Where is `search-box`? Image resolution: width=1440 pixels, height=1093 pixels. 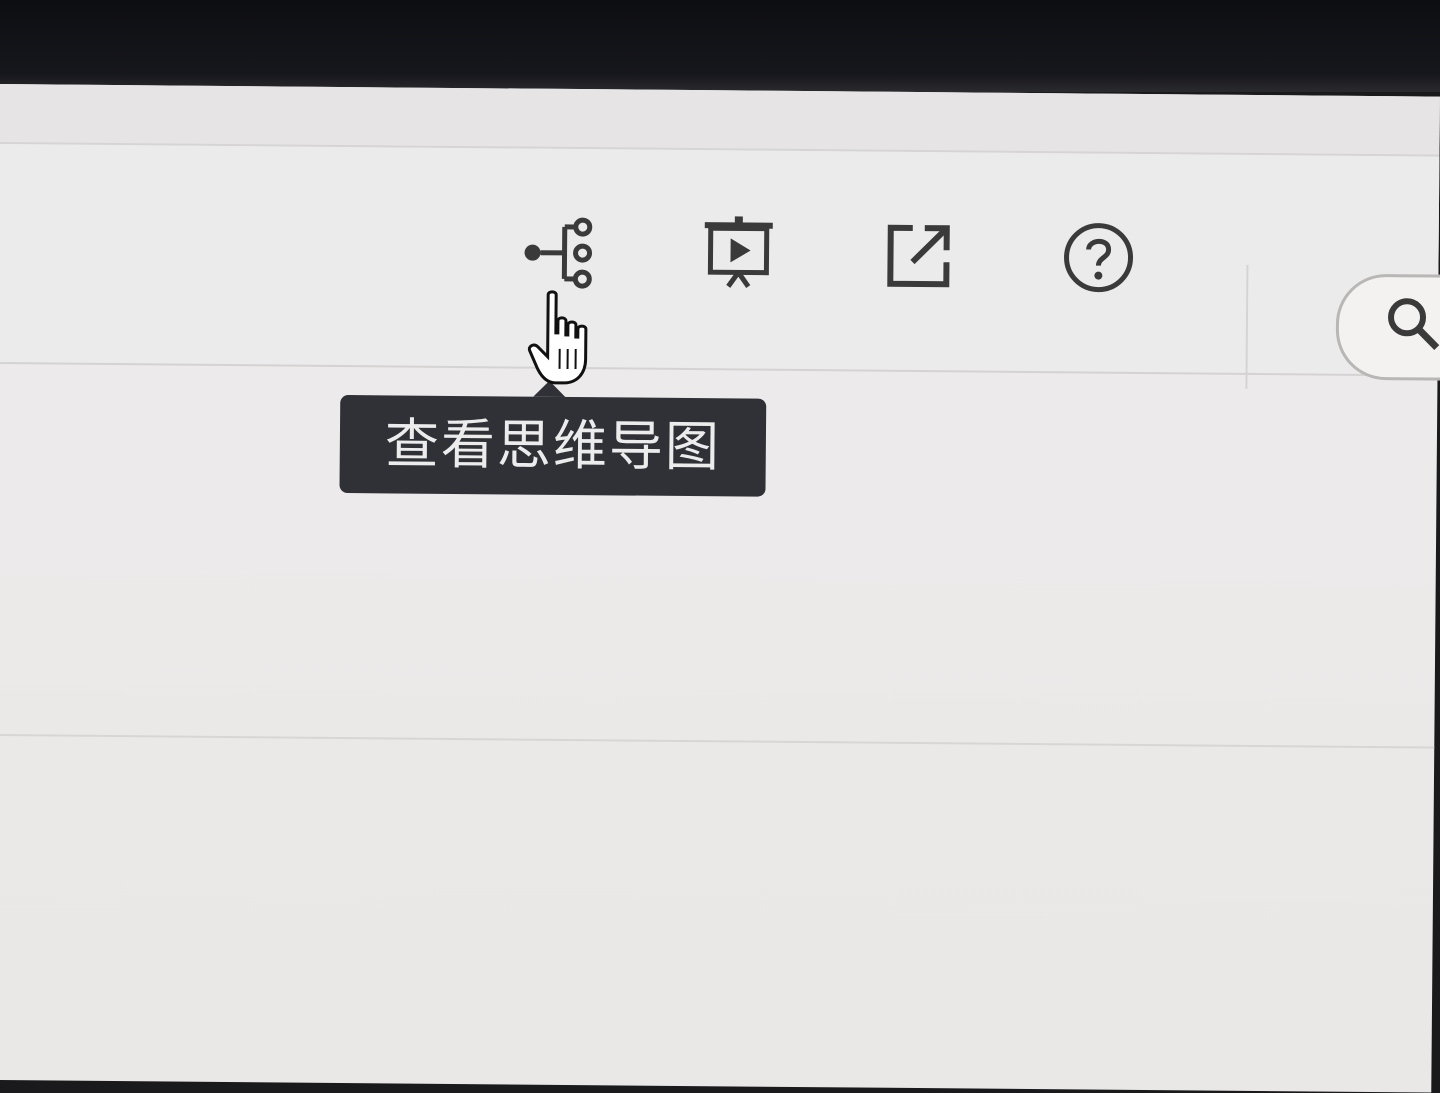 search-box is located at coordinates (1387, 327).